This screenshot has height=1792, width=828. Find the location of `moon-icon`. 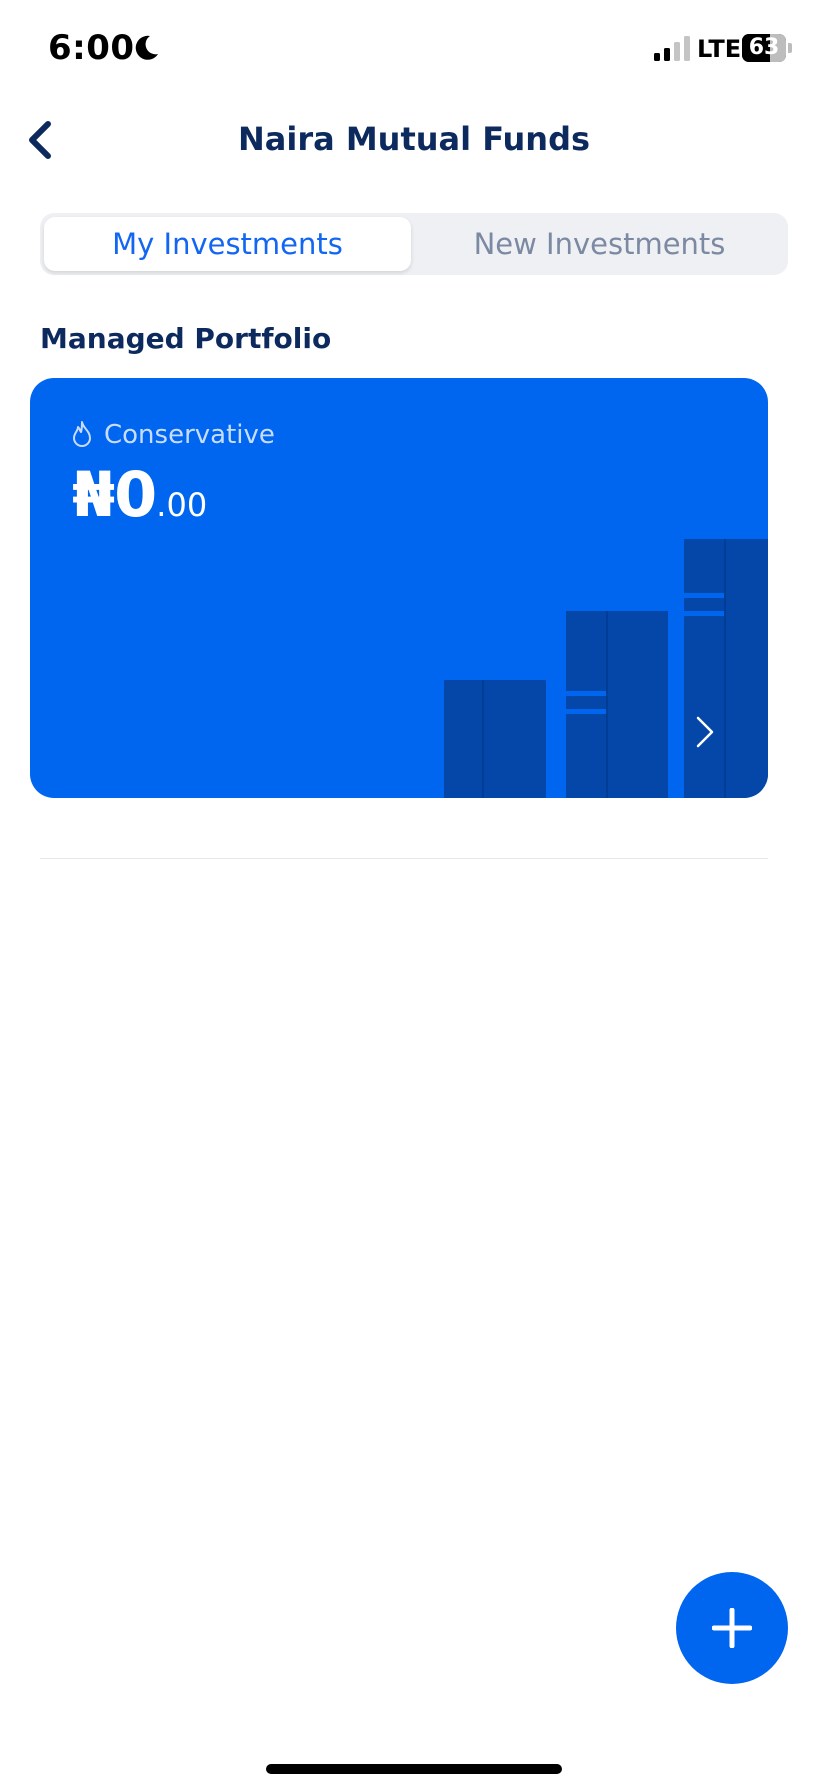

moon-icon is located at coordinates (146, 47).